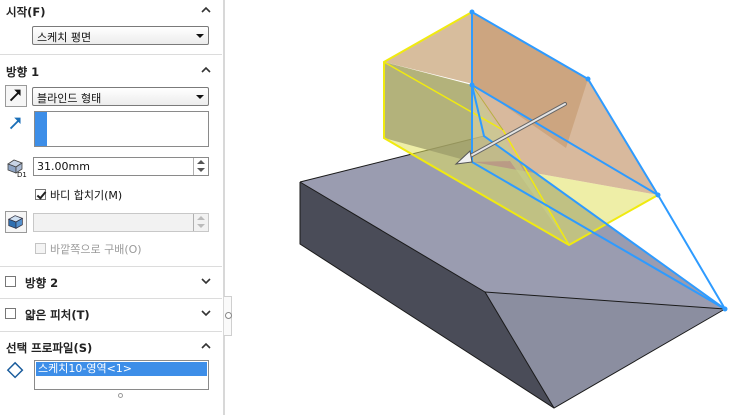 This screenshot has width=733, height=415. Describe the element at coordinates (86, 195) in the screenshot. I see `merge-bodies-label: 바디 합치기(M)` at that location.